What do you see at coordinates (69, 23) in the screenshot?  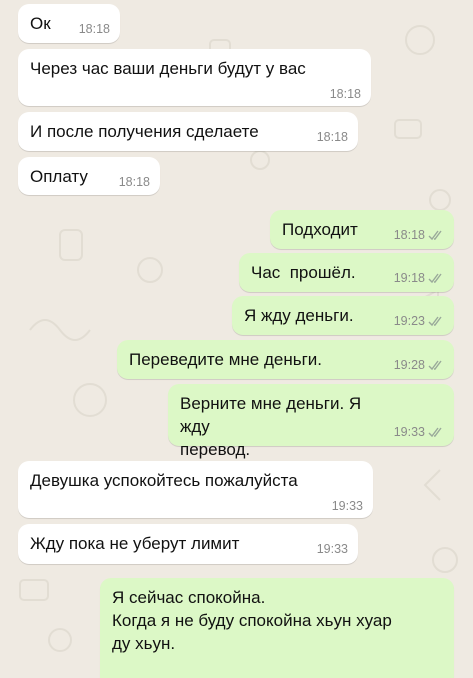 I see `message-bubble-incoming: 18:18 Ок` at bounding box center [69, 23].